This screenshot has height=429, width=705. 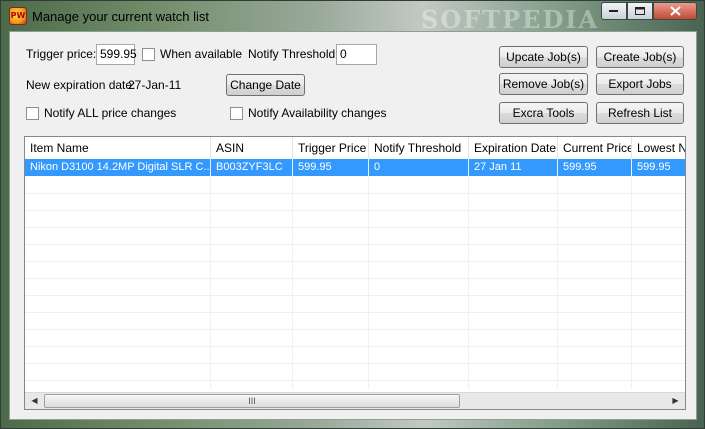 I want to click on cell-expiration-date: 27 Jan 11, so click(x=498, y=167).